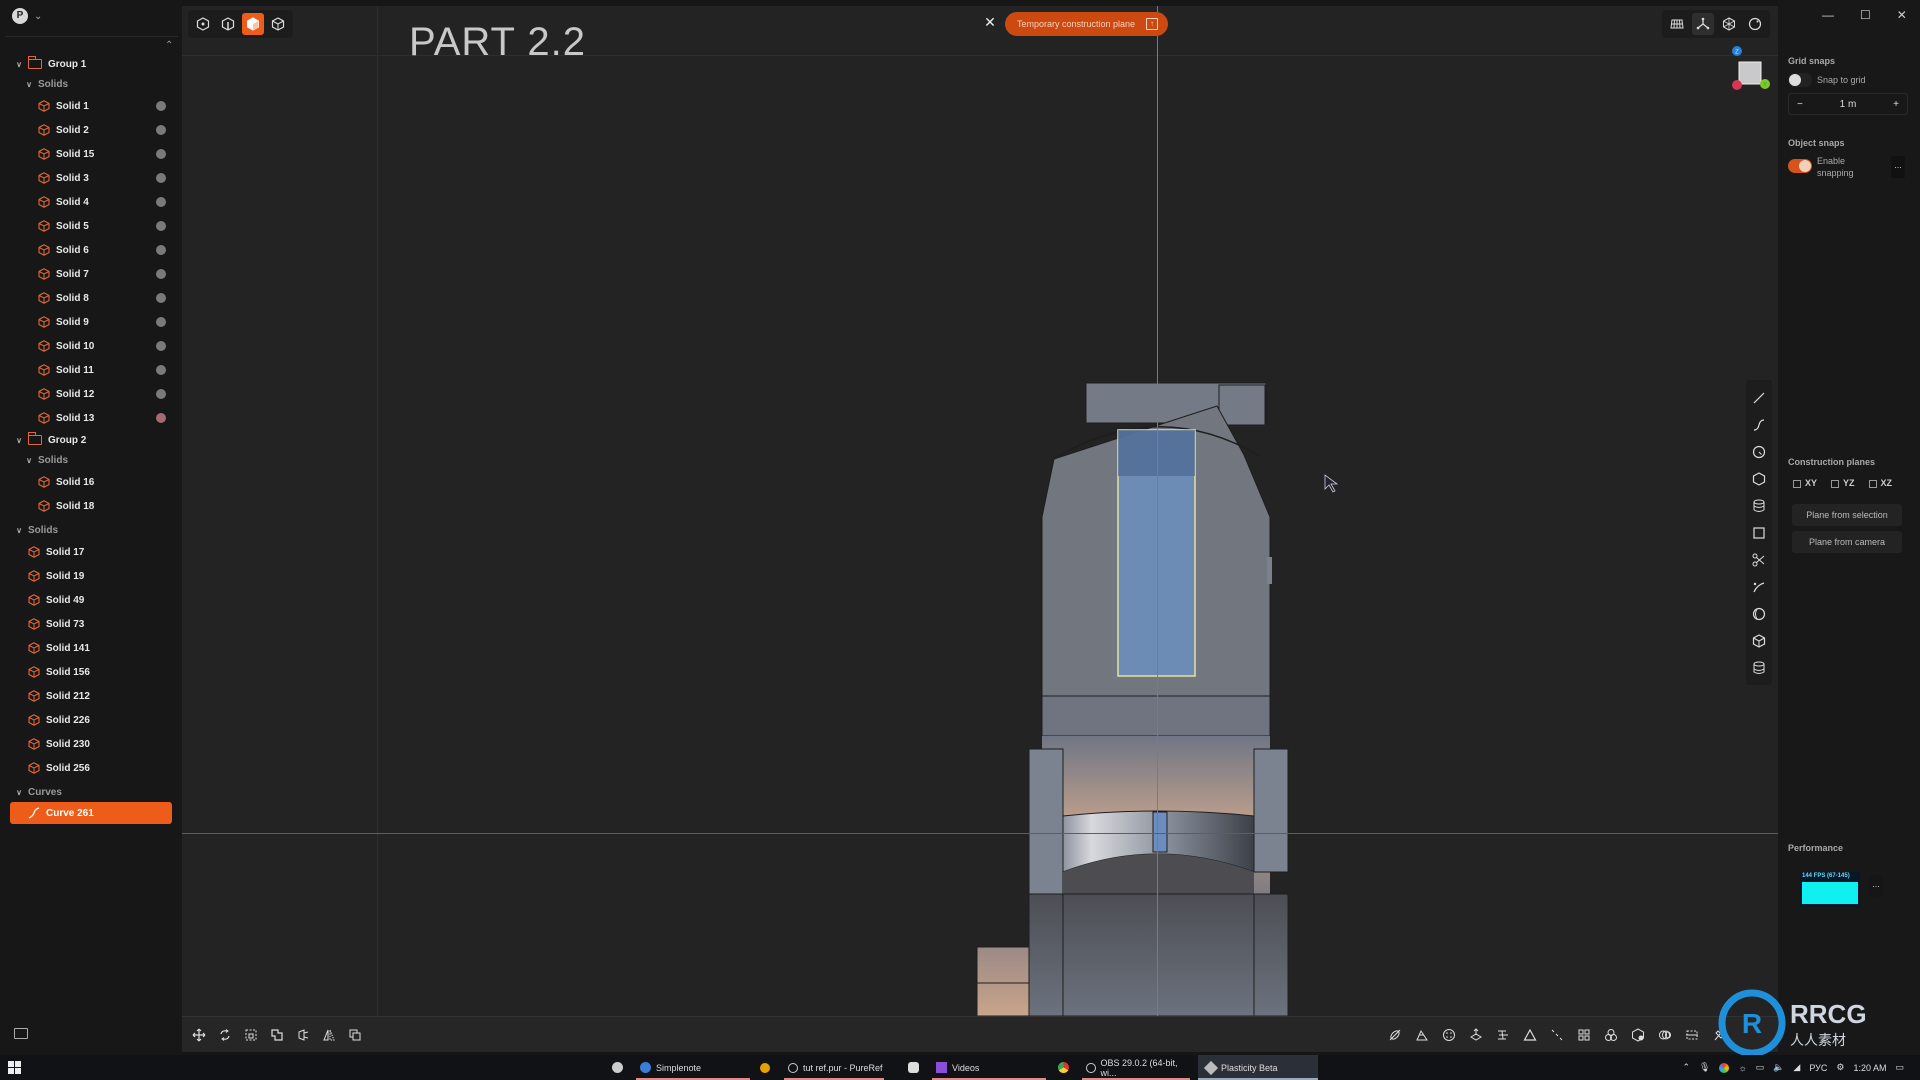 The width and height of the screenshot is (1920, 1080). I want to click on grid-size-value: 1 m, so click(1848, 104).